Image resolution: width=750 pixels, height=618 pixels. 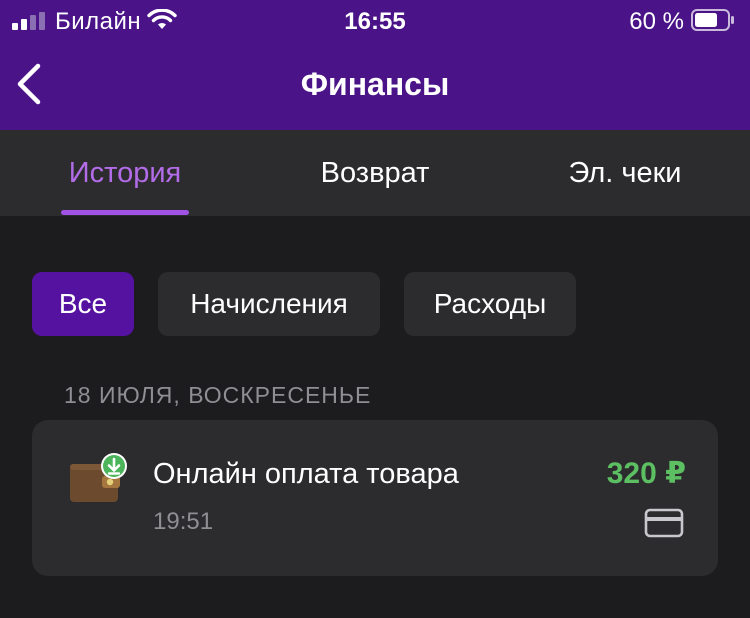 I want to click on page-title: Финансы, so click(x=375, y=84).